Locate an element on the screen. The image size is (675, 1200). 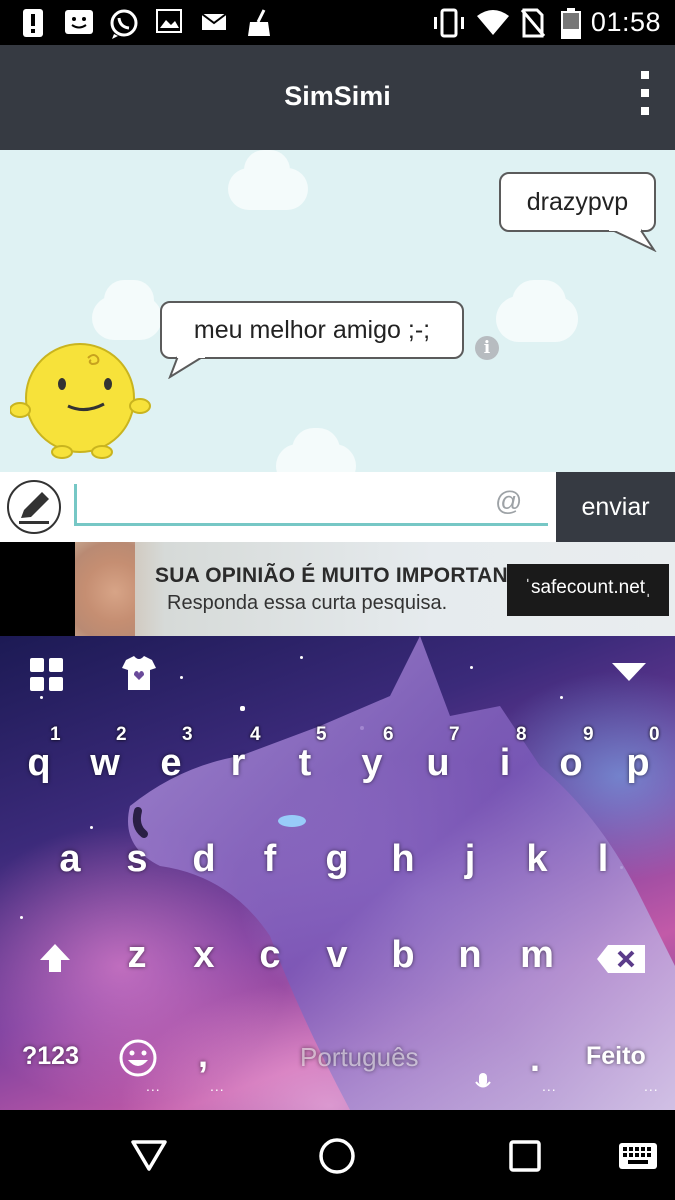
key-z: z is located at coordinates (137, 955).